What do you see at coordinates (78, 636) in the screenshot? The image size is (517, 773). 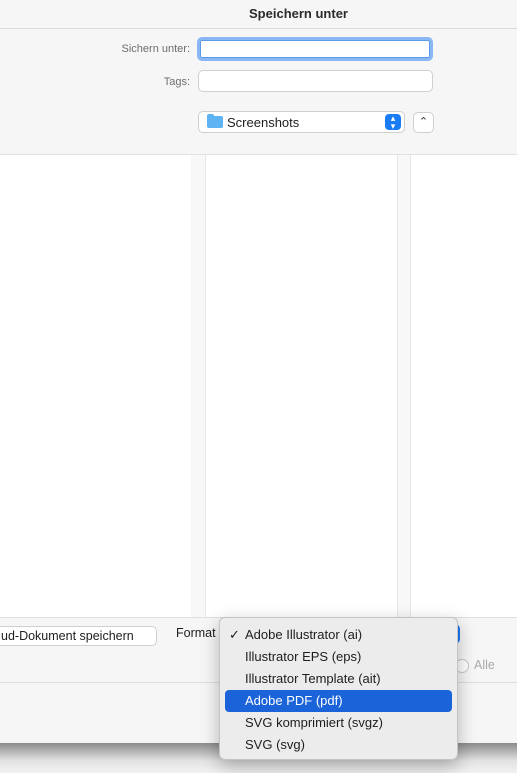 I see `cloud-save-button: ud-Dokument speichern` at bounding box center [78, 636].